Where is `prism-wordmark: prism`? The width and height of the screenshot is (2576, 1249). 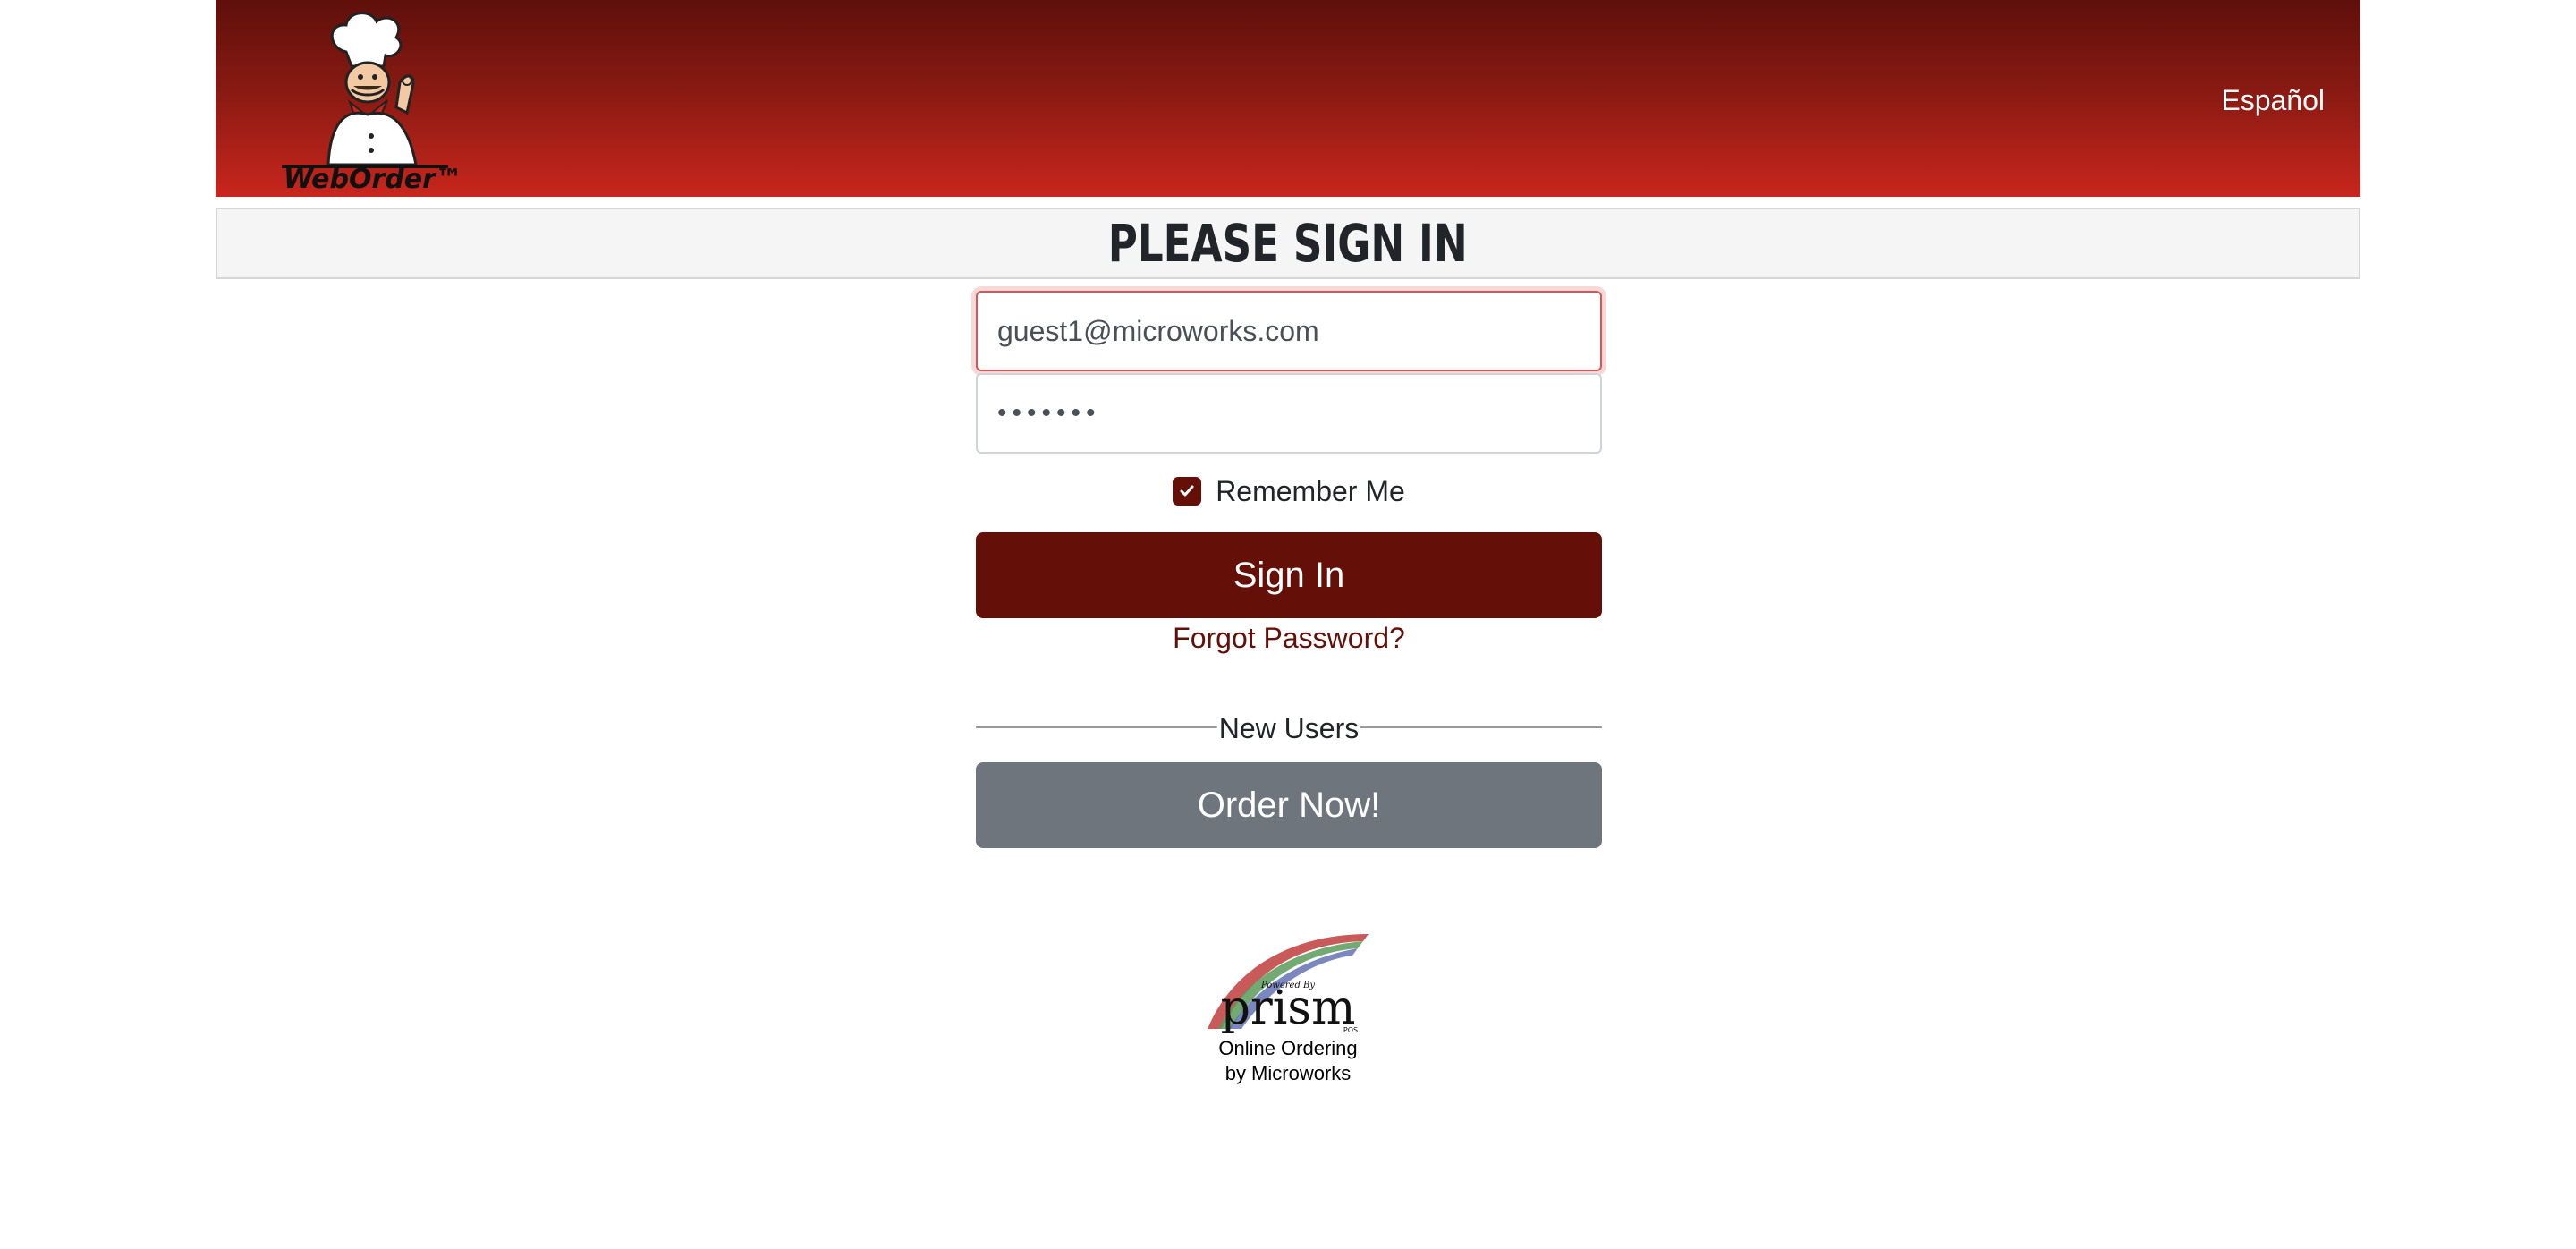 prism-wordmark: prism is located at coordinates (1288, 1008).